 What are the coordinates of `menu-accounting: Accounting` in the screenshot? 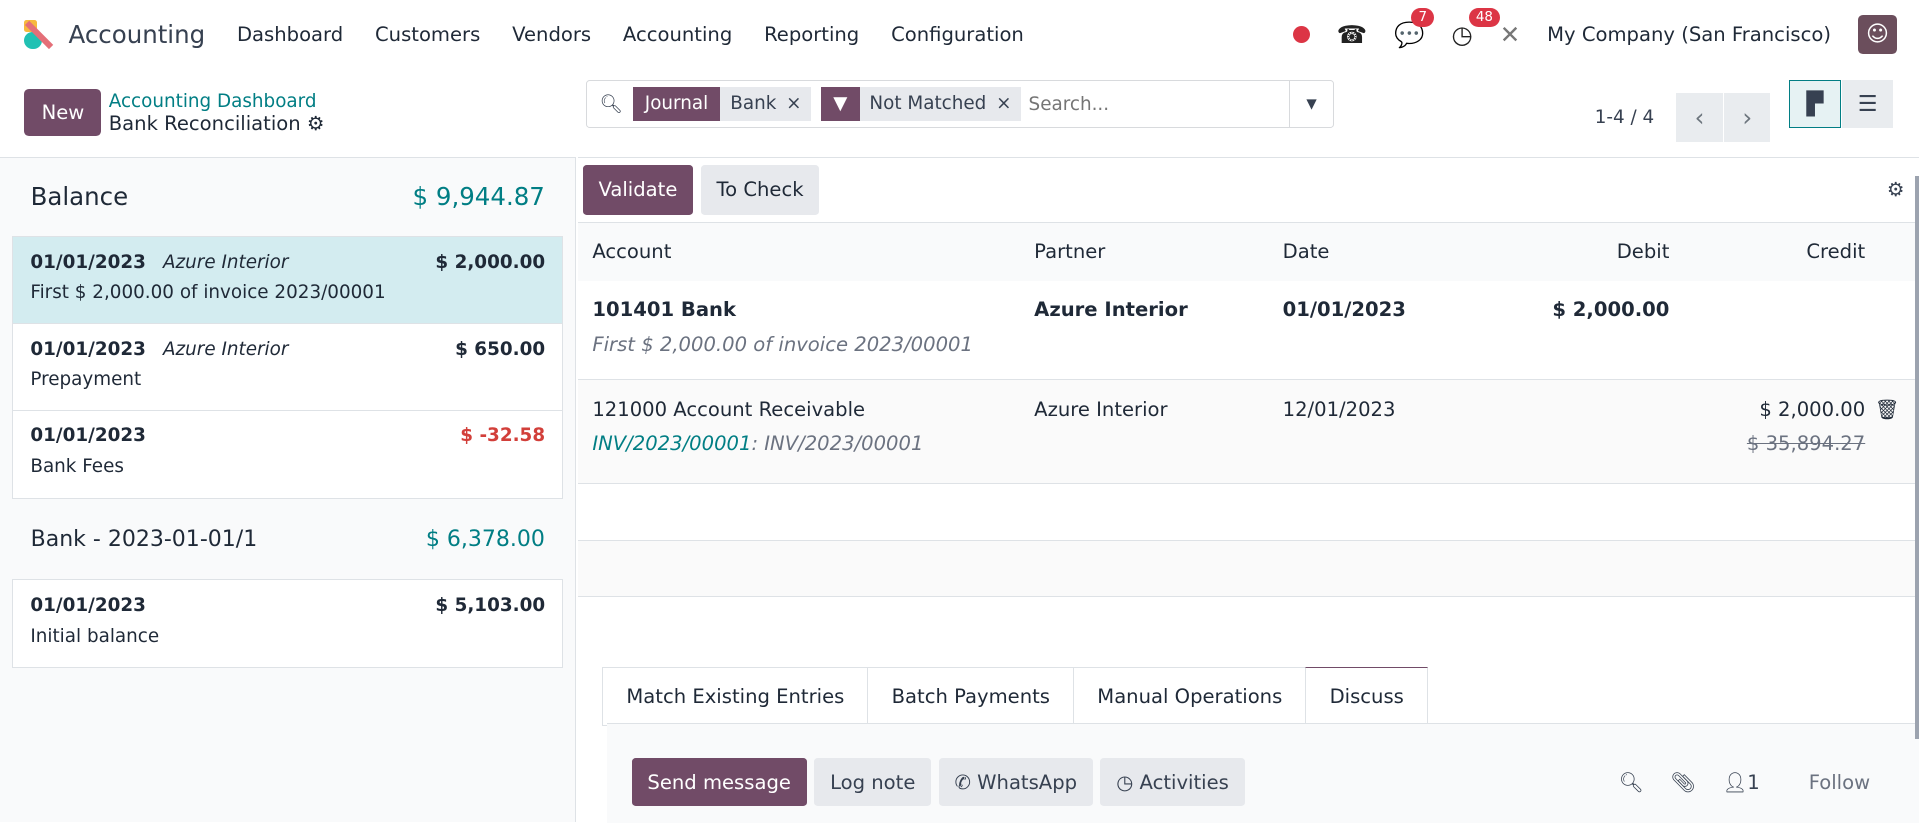 It's located at (677, 34).